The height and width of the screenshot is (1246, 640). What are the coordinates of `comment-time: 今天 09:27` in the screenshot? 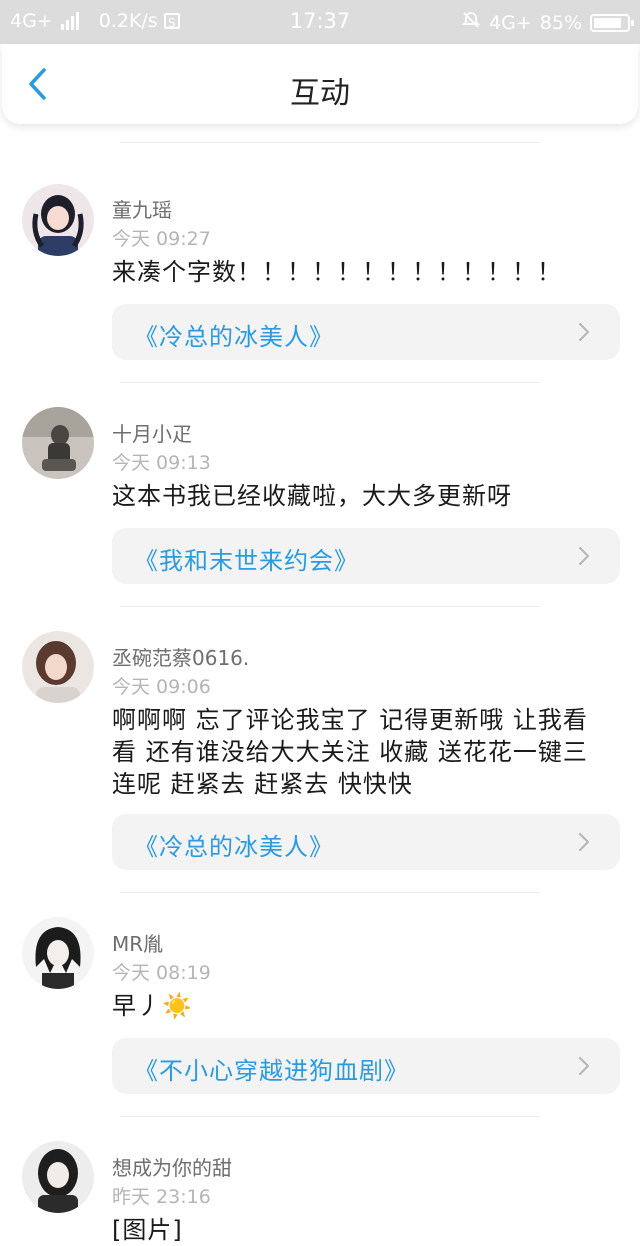 It's located at (161, 239).